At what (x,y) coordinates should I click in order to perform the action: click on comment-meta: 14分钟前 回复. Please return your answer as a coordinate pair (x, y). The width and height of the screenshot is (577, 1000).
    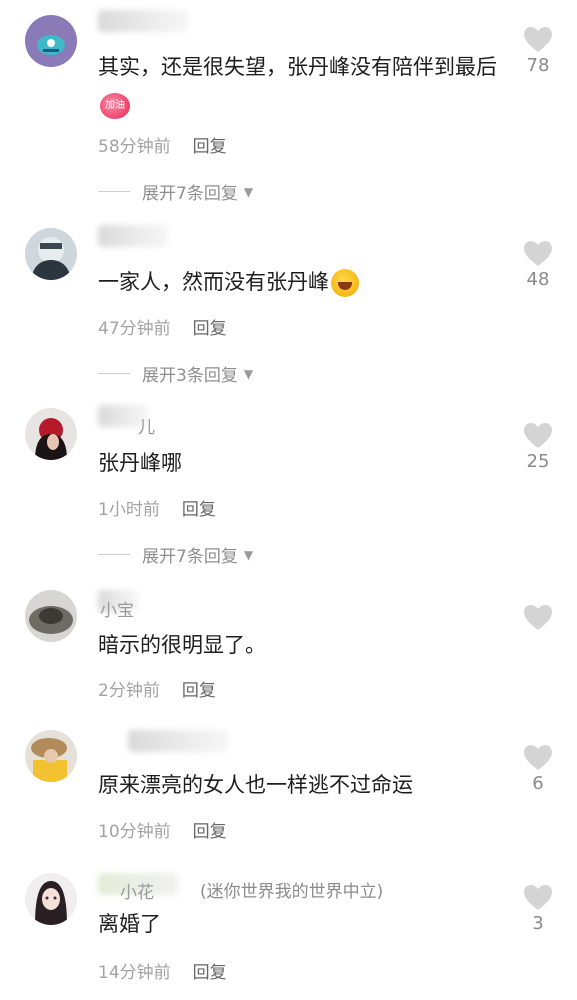
    Looking at the image, I should click on (162, 970).